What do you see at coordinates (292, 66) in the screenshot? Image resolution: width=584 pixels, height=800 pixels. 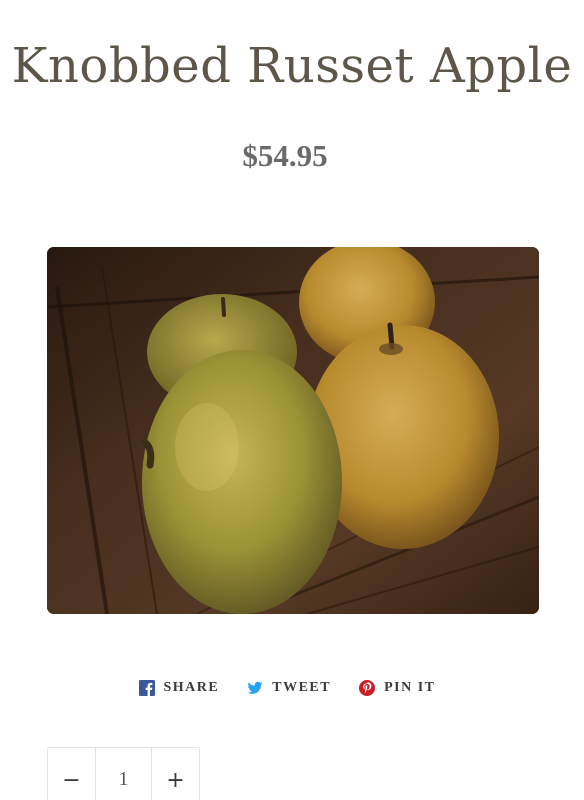 I see `product-title: Knobbed Russet Apple` at bounding box center [292, 66].